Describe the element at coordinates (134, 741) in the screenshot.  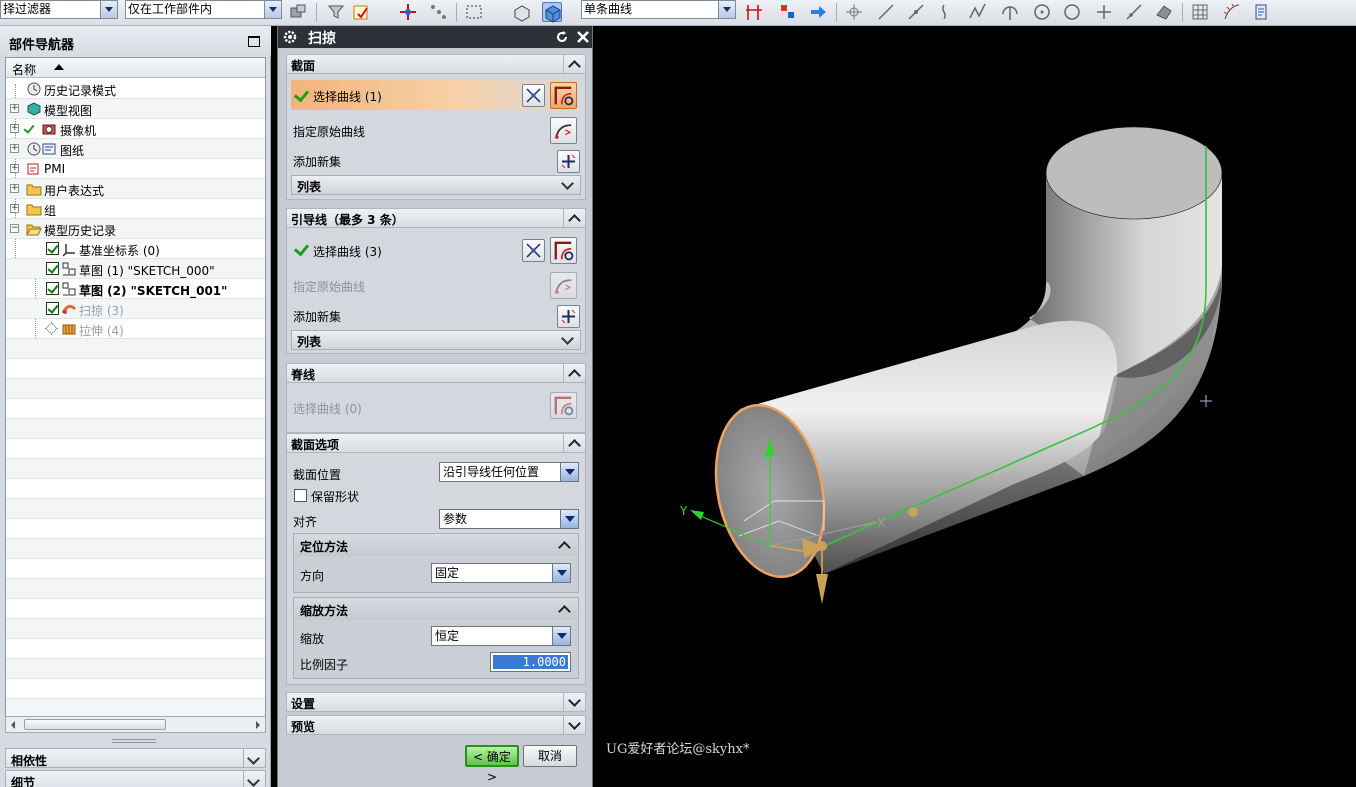
I see `splitter-handle` at that location.